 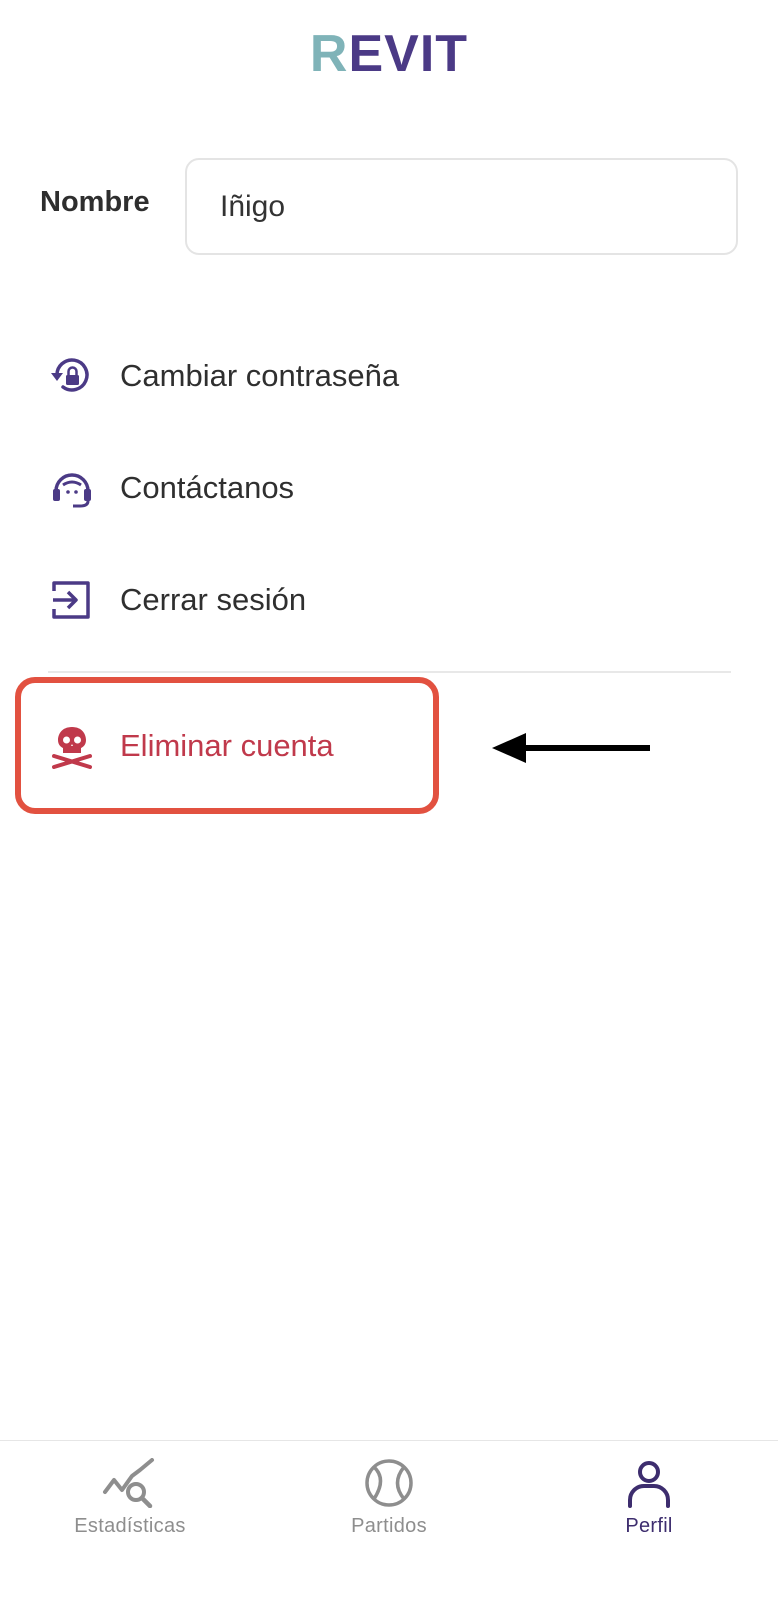 I want to click on tab-estadisticas: Estadísticas, so click(x=130, y=1495).